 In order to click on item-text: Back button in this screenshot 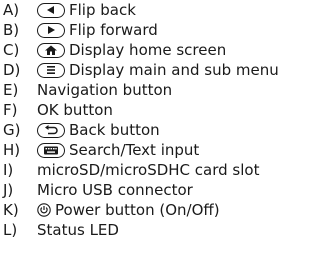, I will do `click(114, 130)`.